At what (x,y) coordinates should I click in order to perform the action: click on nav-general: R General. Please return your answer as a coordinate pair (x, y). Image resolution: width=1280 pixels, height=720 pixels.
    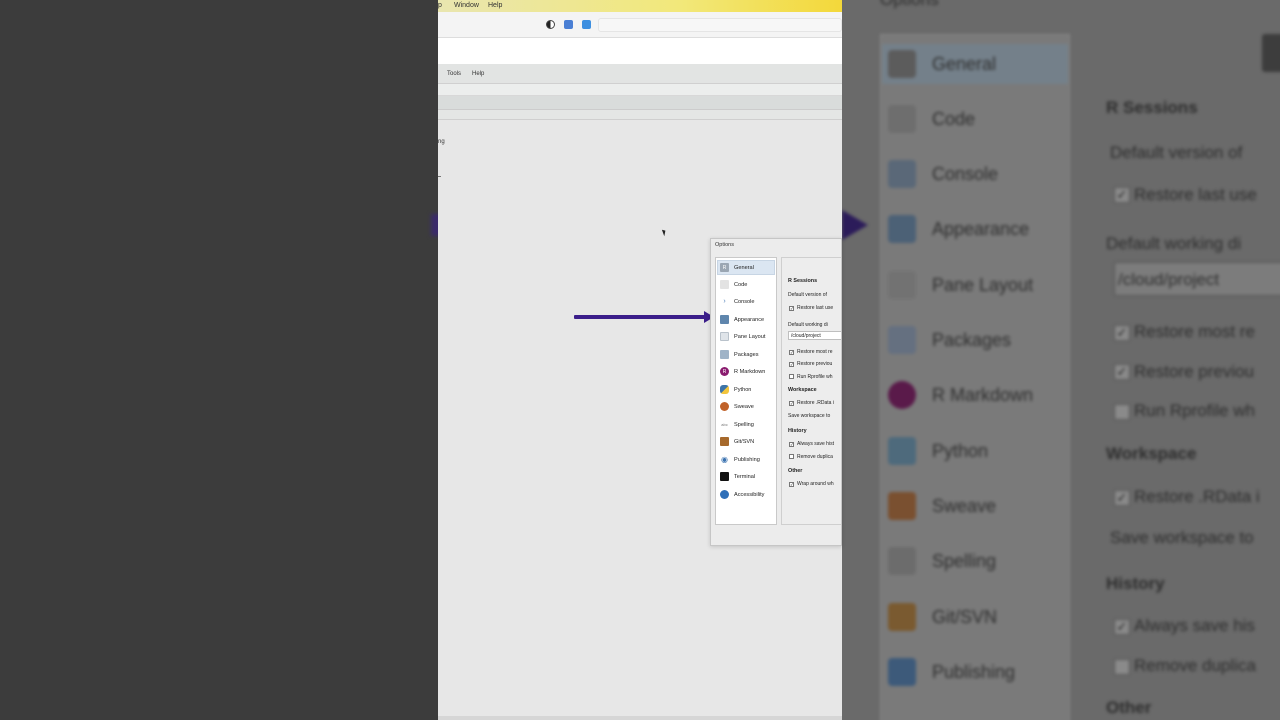
    Looking at the image, I should click on (746, 267).